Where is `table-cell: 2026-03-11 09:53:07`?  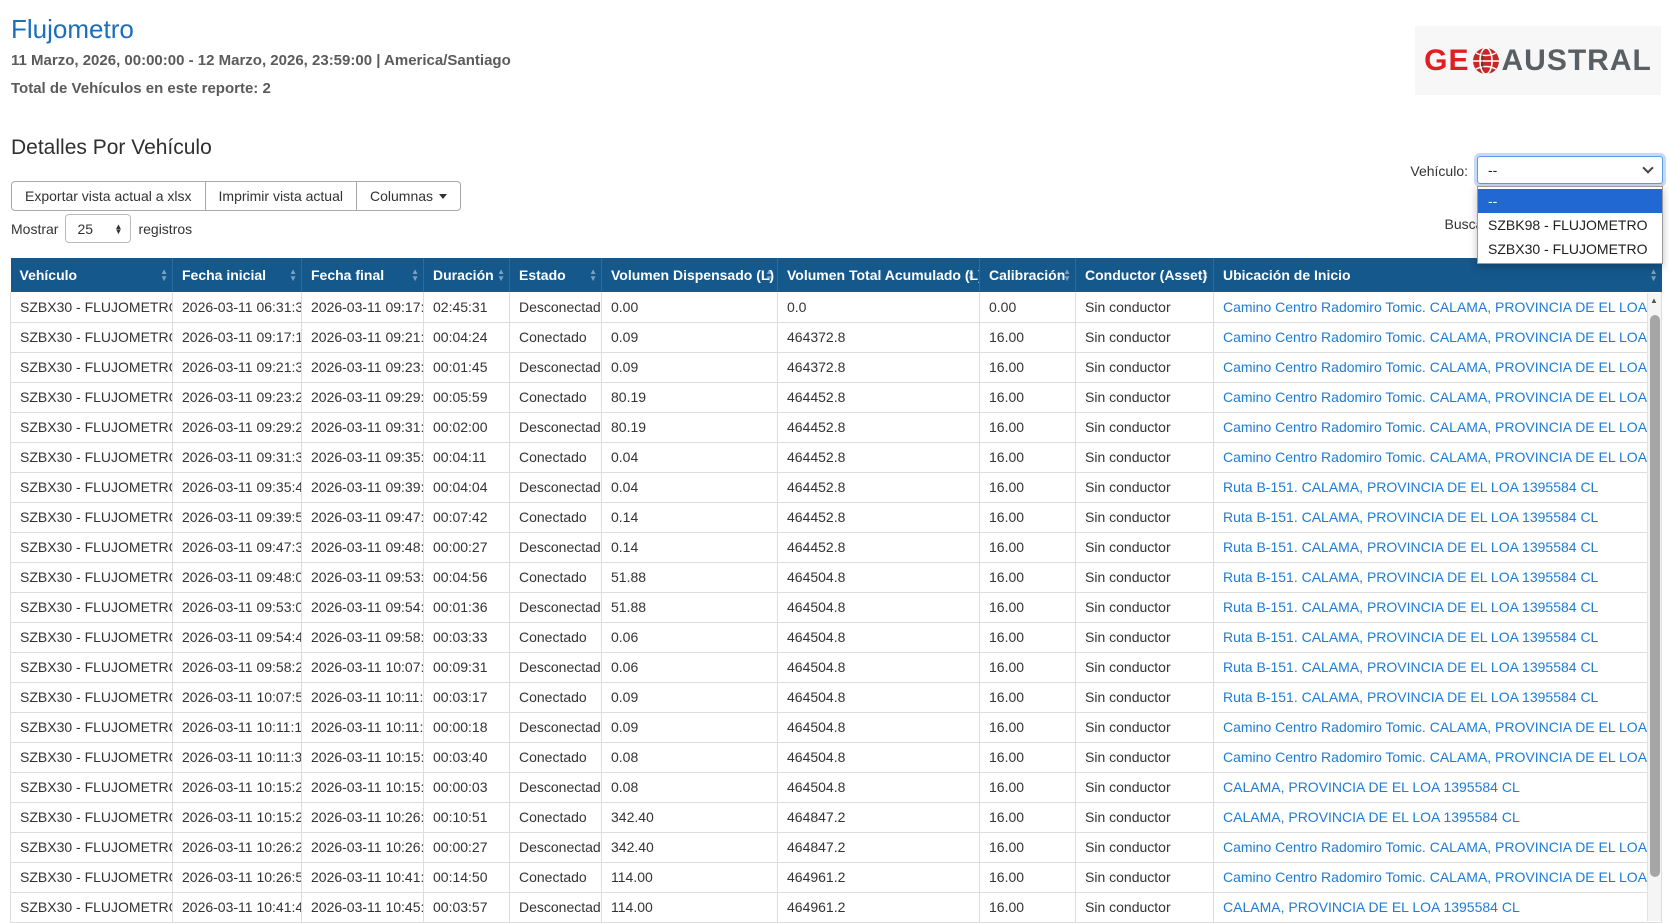
table-cell: 2026-03-11 09:53:07 is located at coordinates (237, 607).